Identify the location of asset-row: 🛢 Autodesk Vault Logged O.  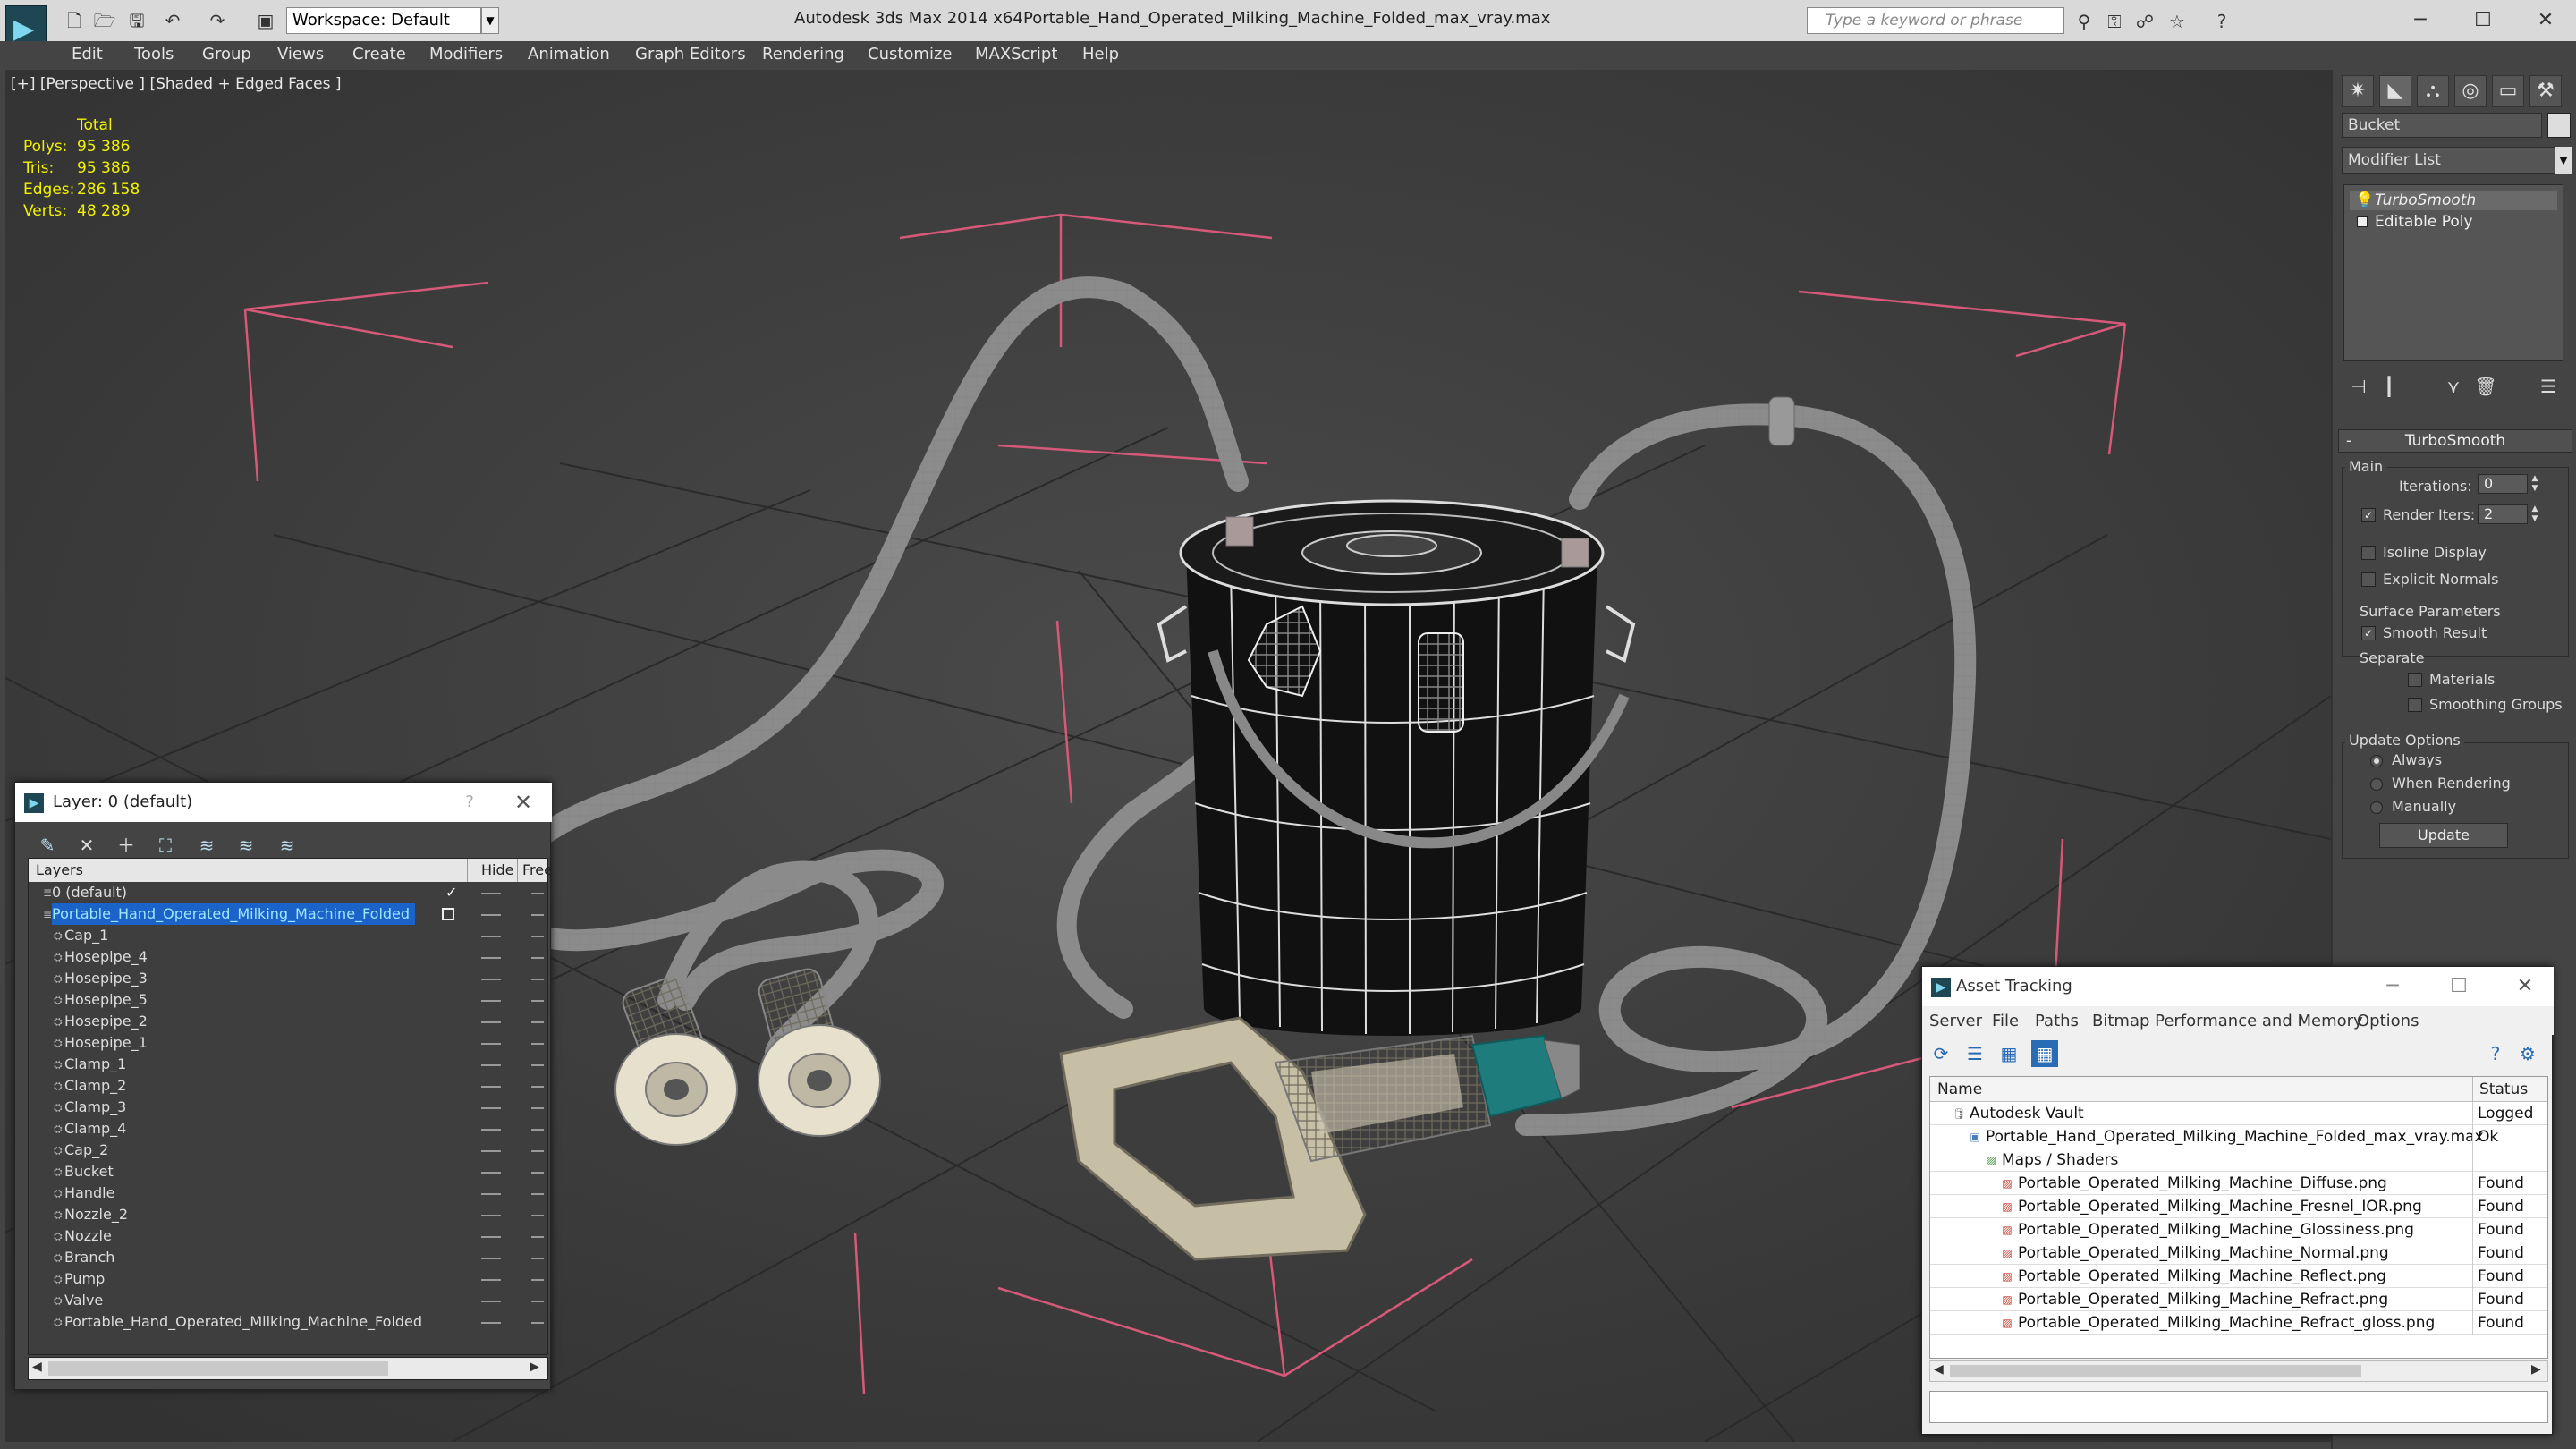
(2238, 1124).